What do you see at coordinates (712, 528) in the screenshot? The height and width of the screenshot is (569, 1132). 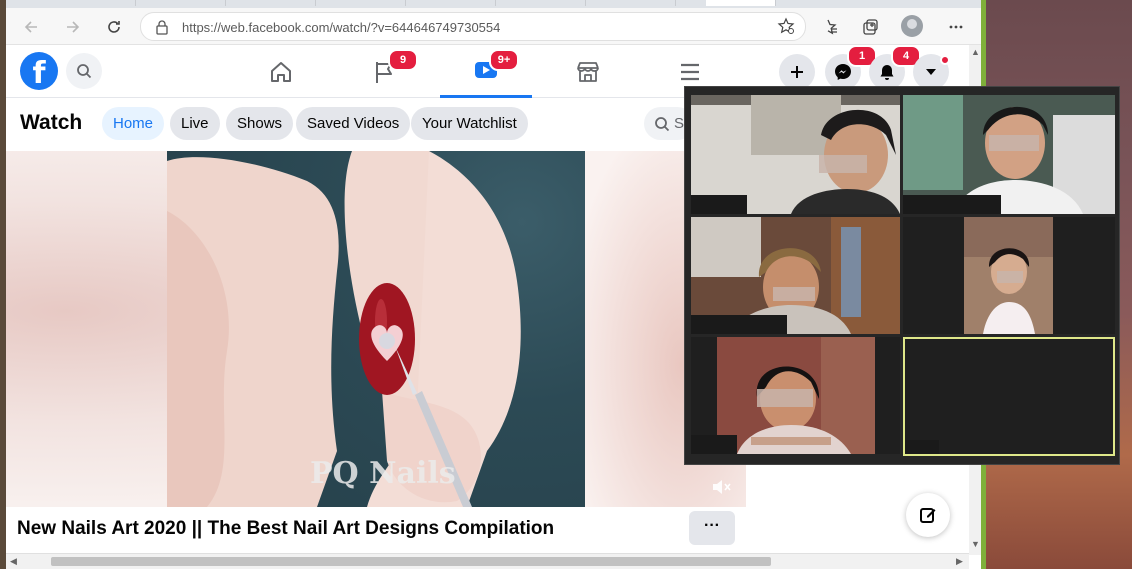 I see `video-more-button: ···` at bounding box center [712, 528].